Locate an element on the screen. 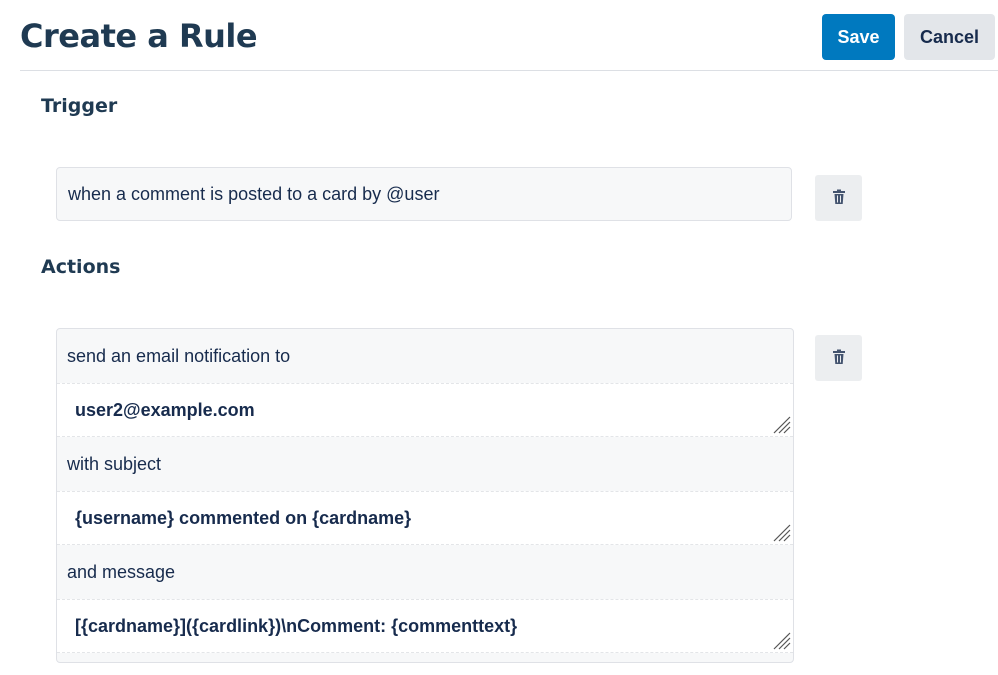 This screenshot has height=675, width=998. delete-trigger-button is located at coordinates (838, 198).